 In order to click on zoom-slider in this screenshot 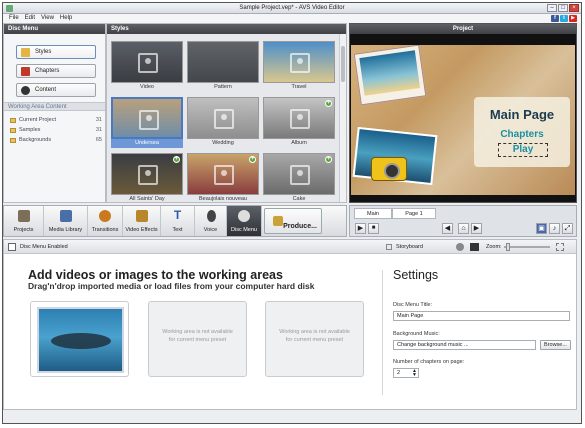, I will do `click(527, 247)`.